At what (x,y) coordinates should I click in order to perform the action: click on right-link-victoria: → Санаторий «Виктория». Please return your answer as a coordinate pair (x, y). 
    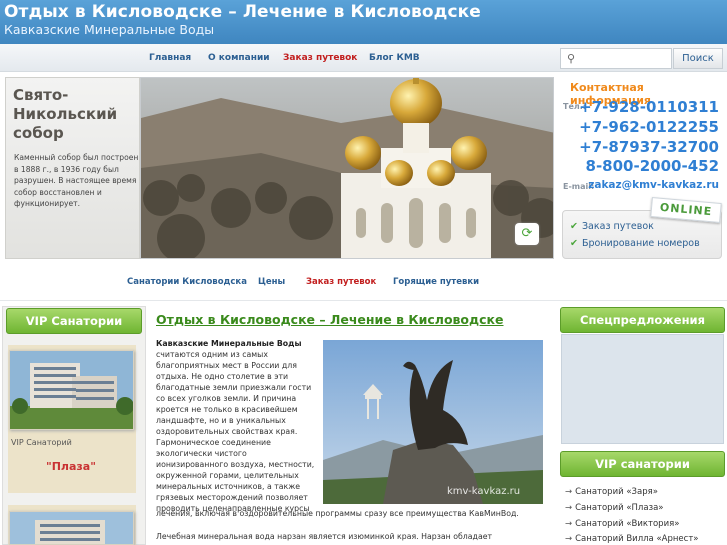
    Looking at the image, I should click on (622, 524).